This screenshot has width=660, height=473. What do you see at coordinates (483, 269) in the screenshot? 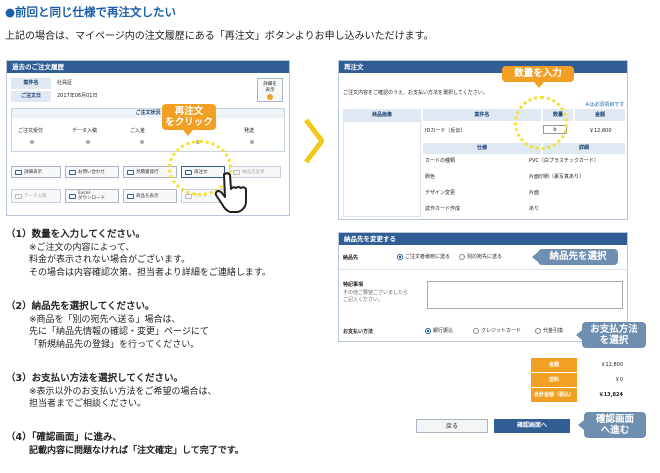
I see `delivery-divider` at bounding box center [483, 269].